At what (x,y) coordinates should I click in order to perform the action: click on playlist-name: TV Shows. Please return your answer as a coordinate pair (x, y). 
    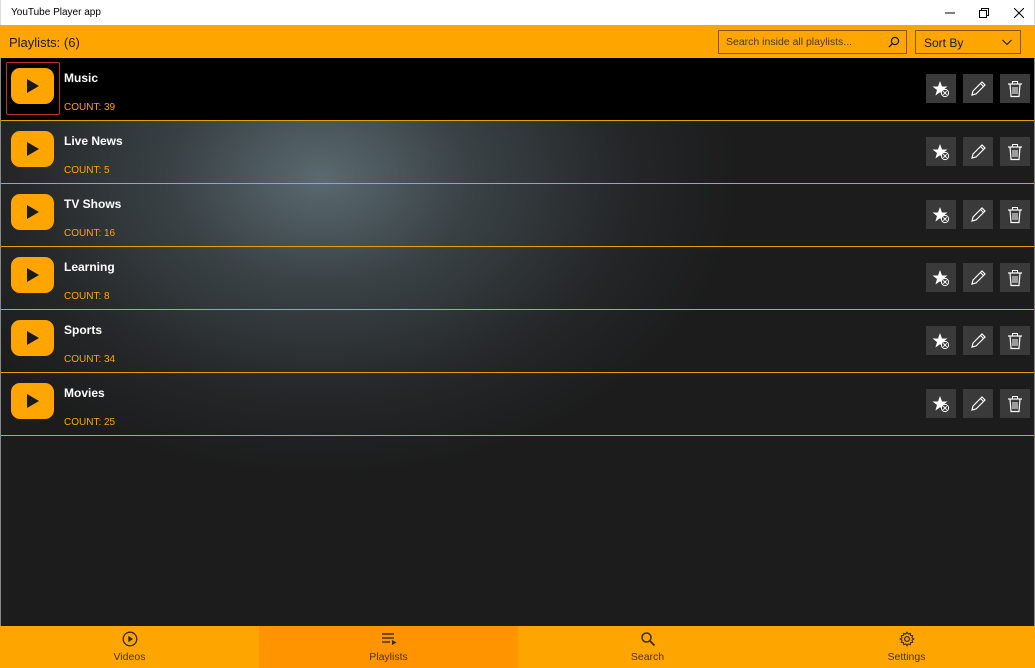
    Looking at the image, I should click on (93, 204).